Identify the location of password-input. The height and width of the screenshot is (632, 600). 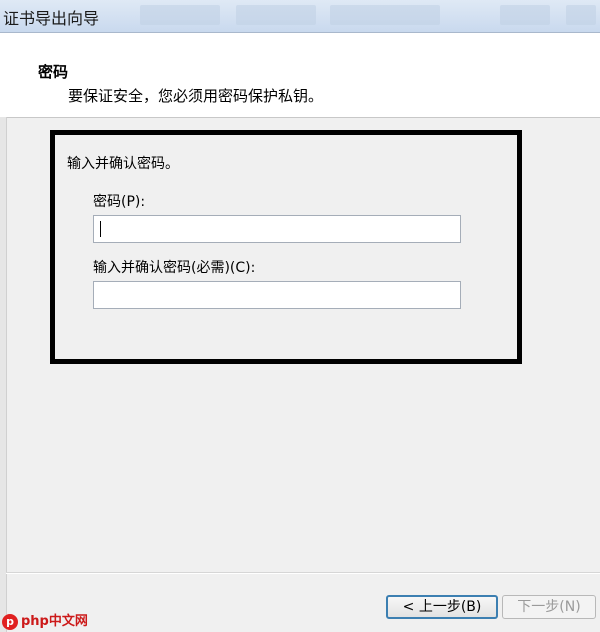
(277, 229).